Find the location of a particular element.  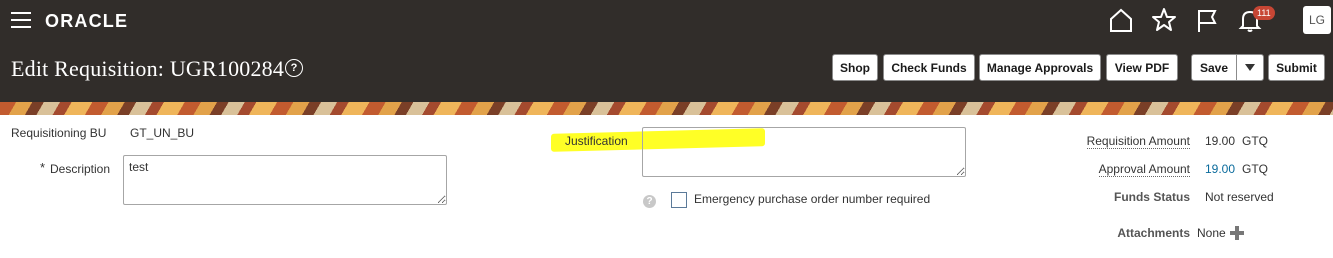

approval-amount-label: Approval Amount is located at coordinates (1144, 169).